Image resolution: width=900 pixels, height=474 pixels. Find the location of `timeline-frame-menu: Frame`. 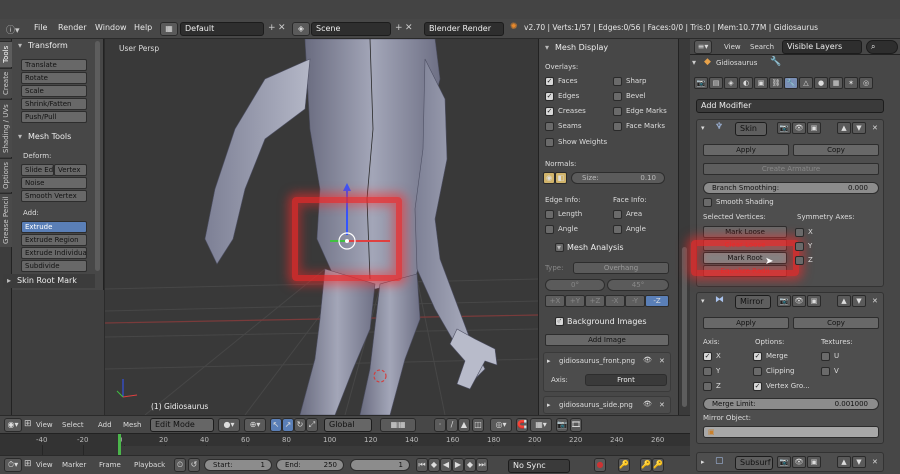

timeline-frame-menu: Frame is located at coordinates (110, 465).